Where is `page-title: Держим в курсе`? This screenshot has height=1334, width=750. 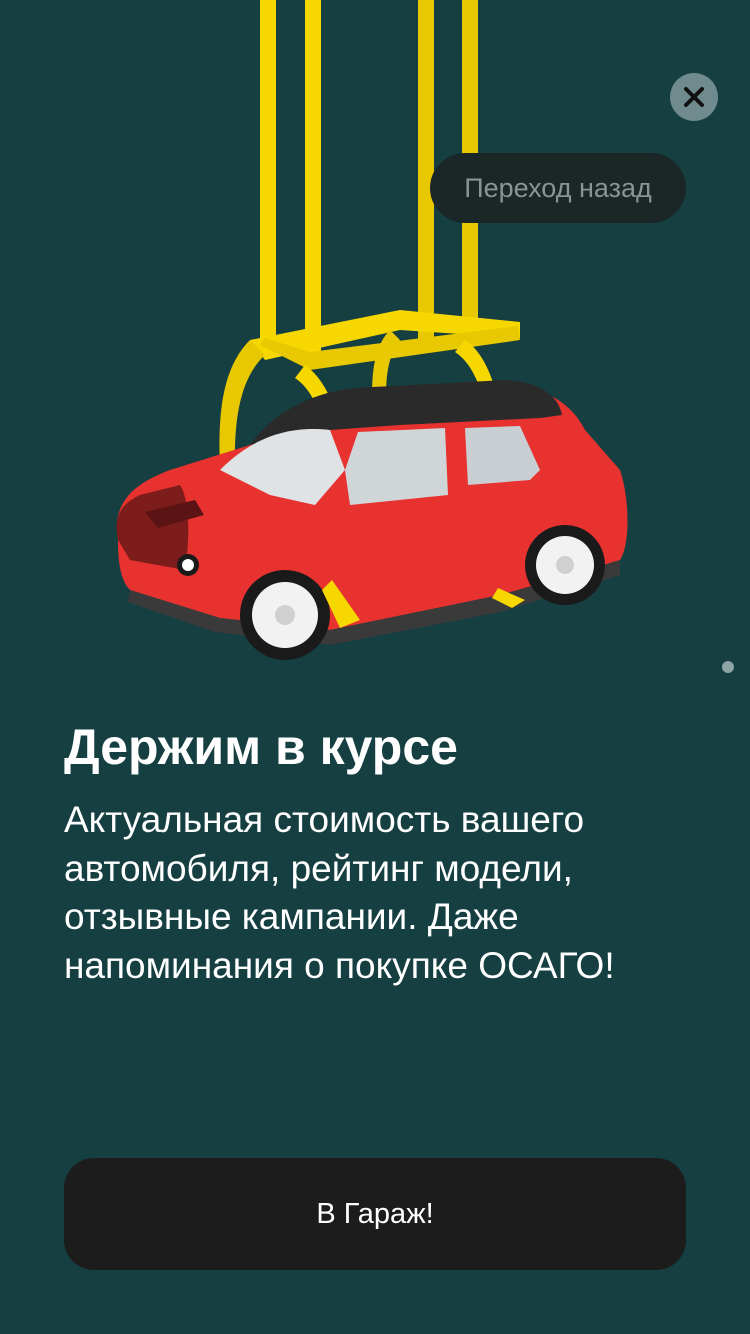
page-title: Держим в курсе is located at coordinates (261, 747).